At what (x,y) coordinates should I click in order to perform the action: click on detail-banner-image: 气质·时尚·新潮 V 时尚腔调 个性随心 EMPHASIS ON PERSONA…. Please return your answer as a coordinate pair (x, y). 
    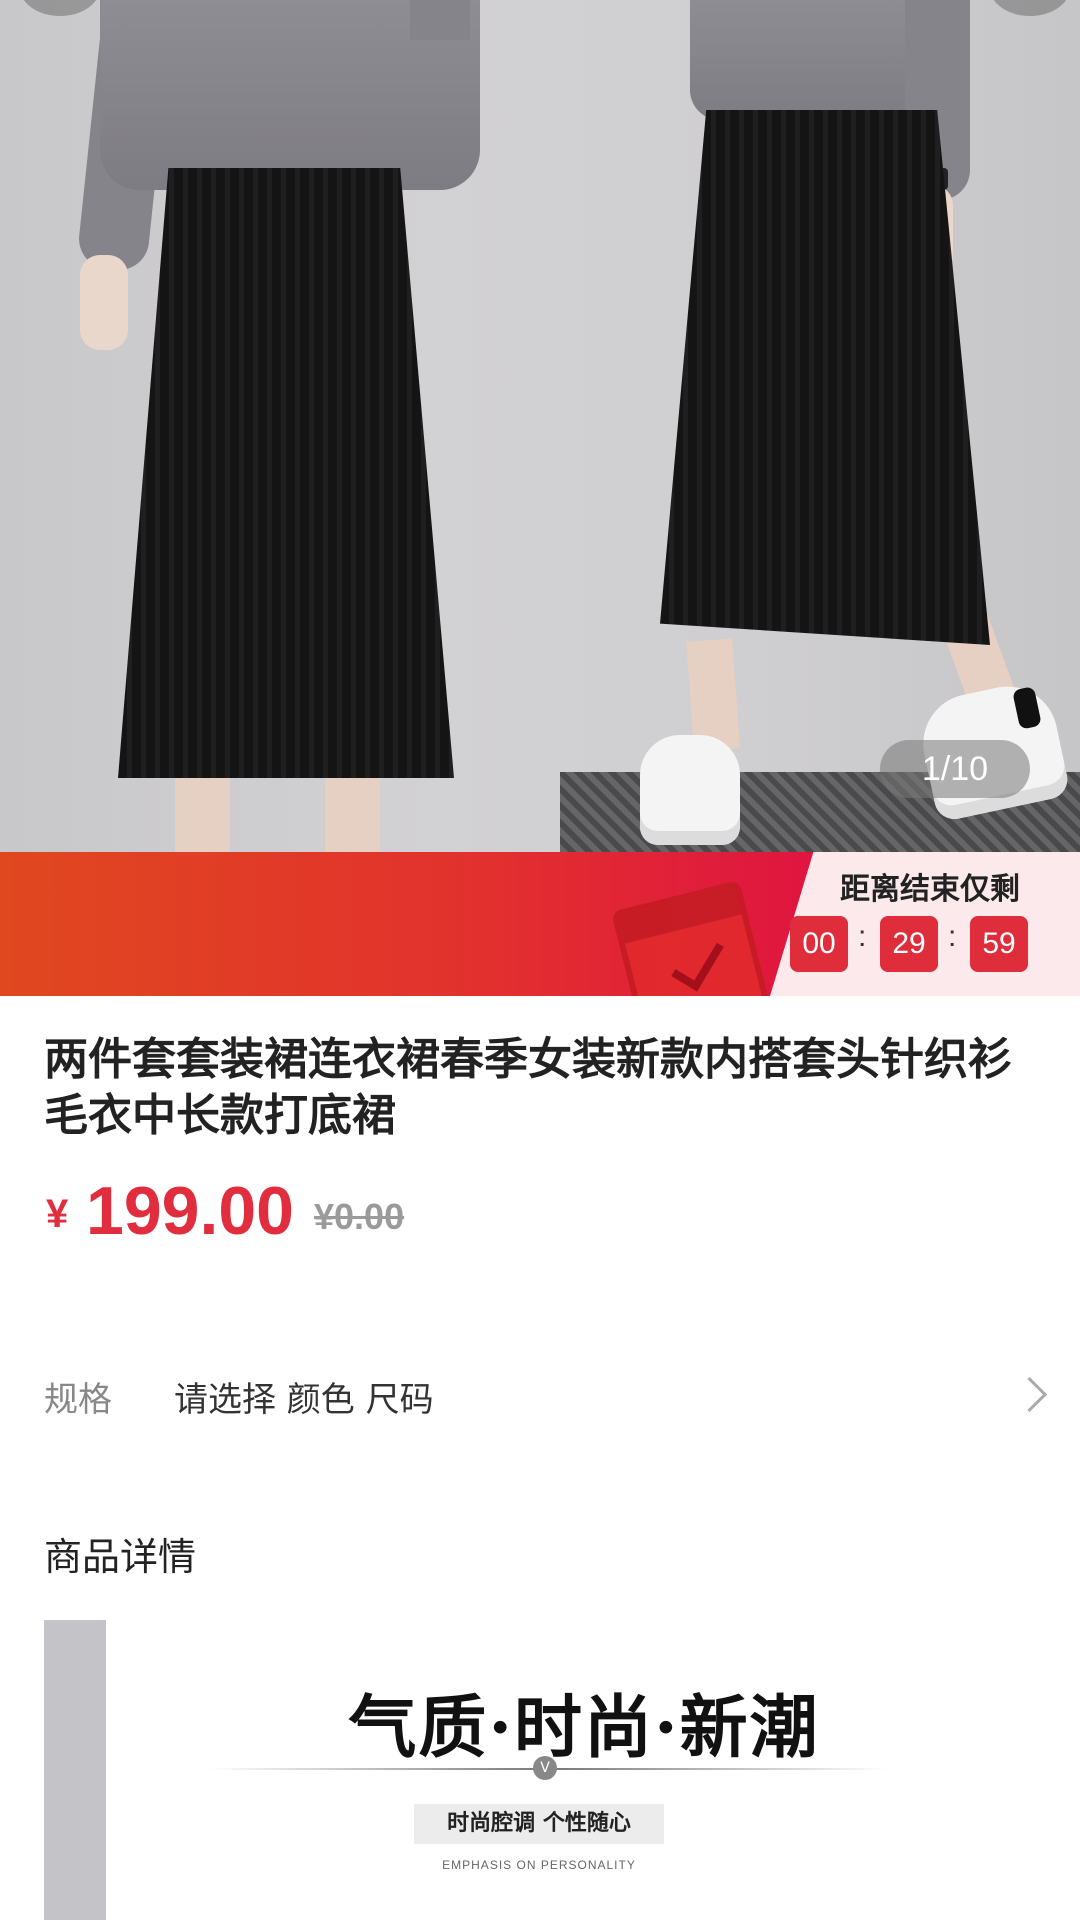
    Looking at the image, I should click on (542, 1770).